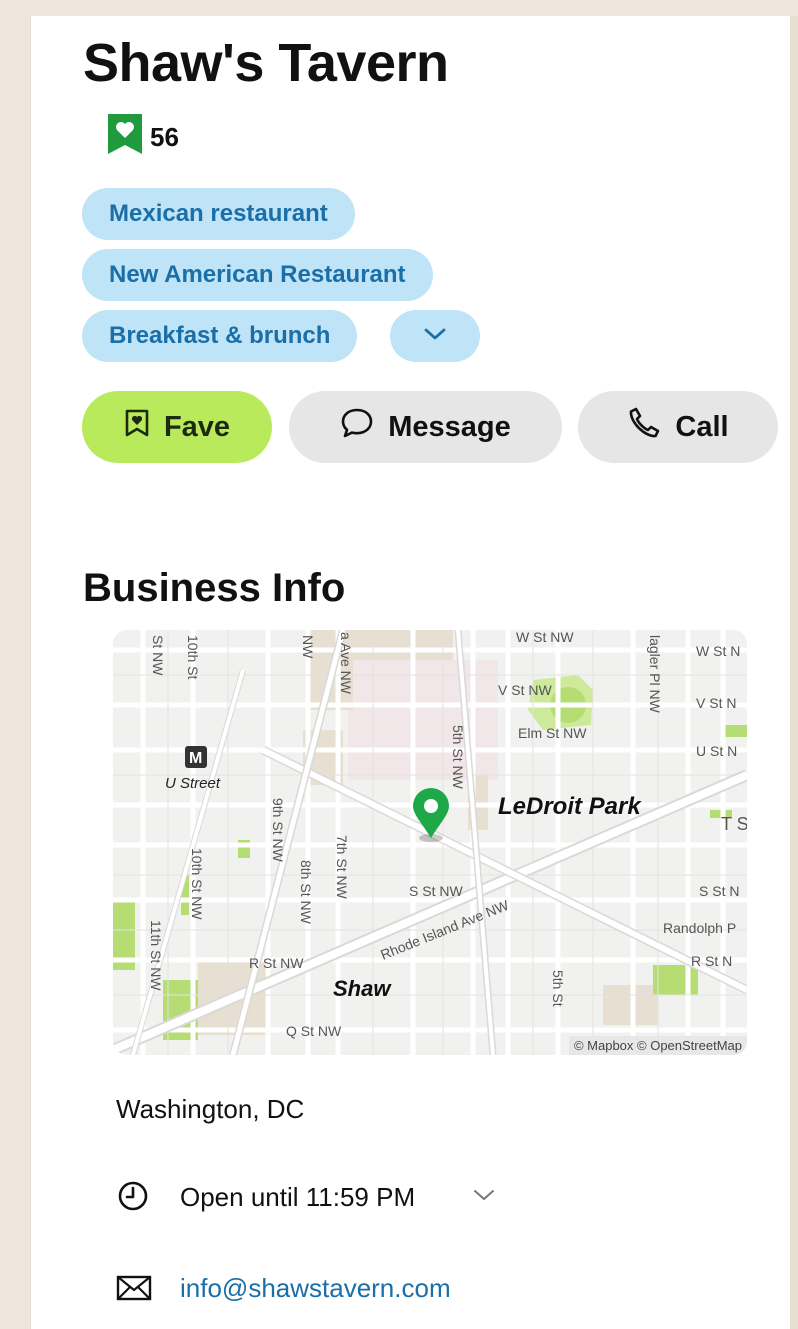 The width and height of the screenshot is (798, 1329). Describe the element at coordinates (716, 751) in the screenshot. I see `map-label-u-st-right: U St N` at that location.